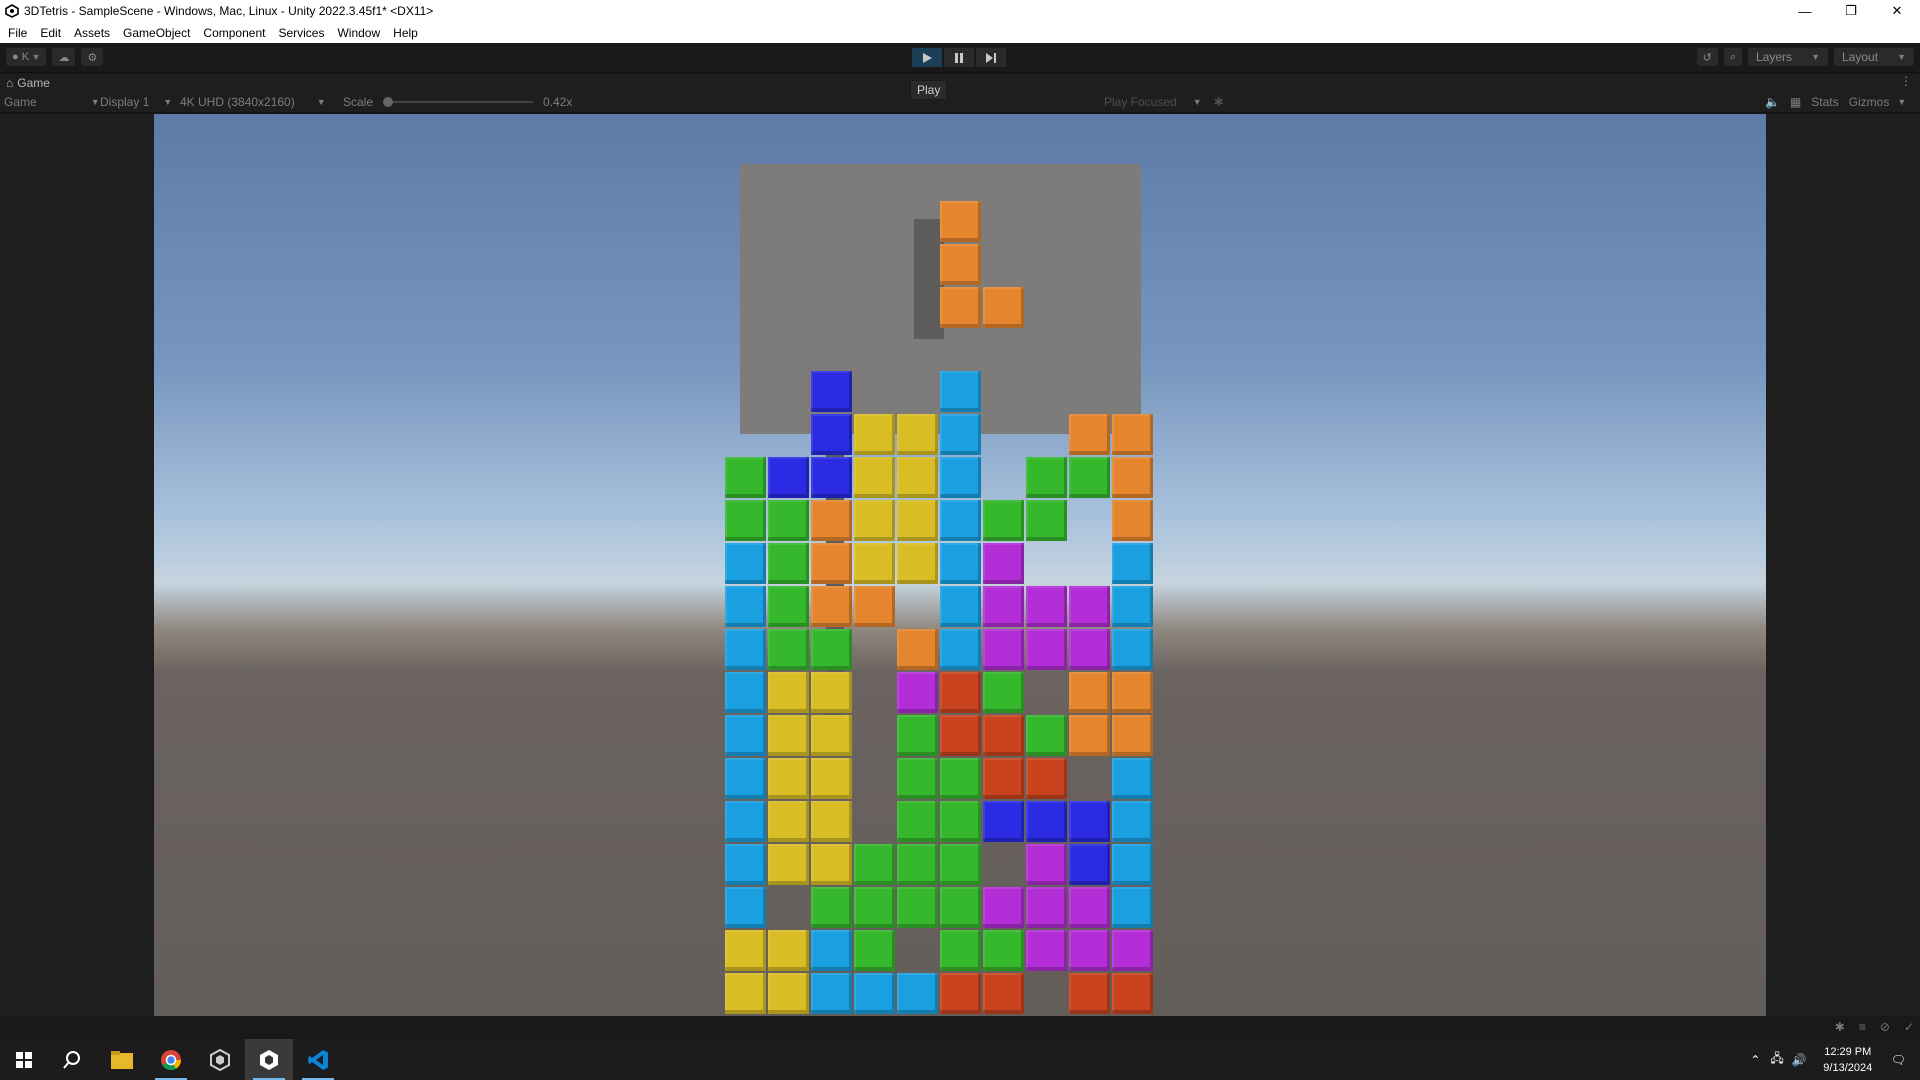  I want to click on menu-services: Services, so click(301, 33).